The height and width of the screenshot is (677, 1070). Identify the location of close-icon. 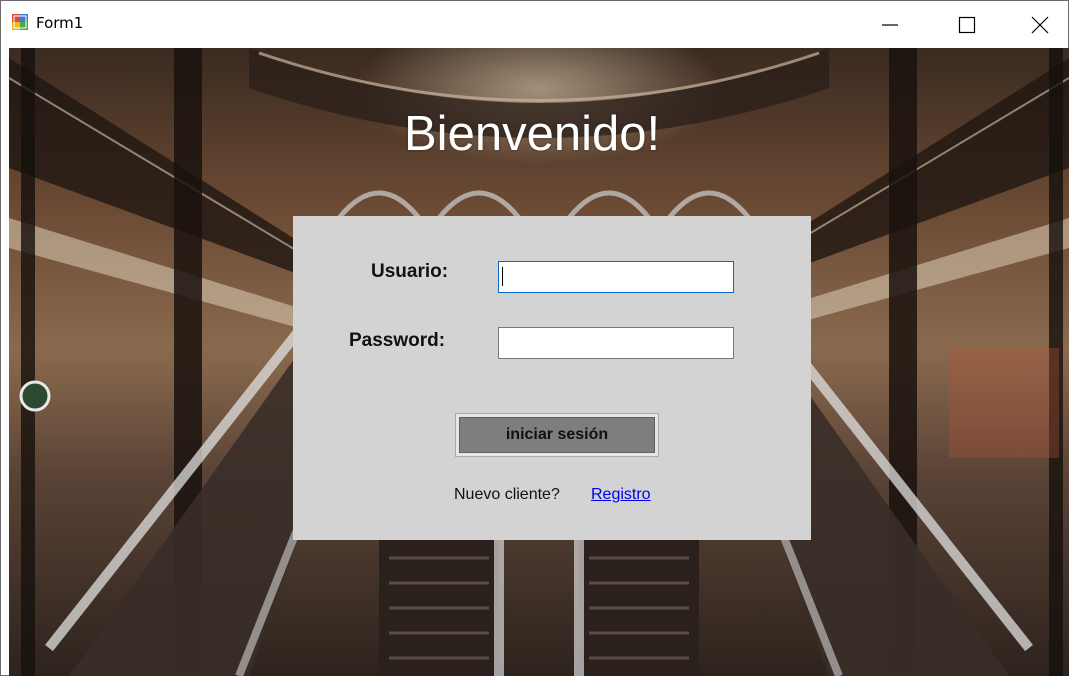
(1040, 24).